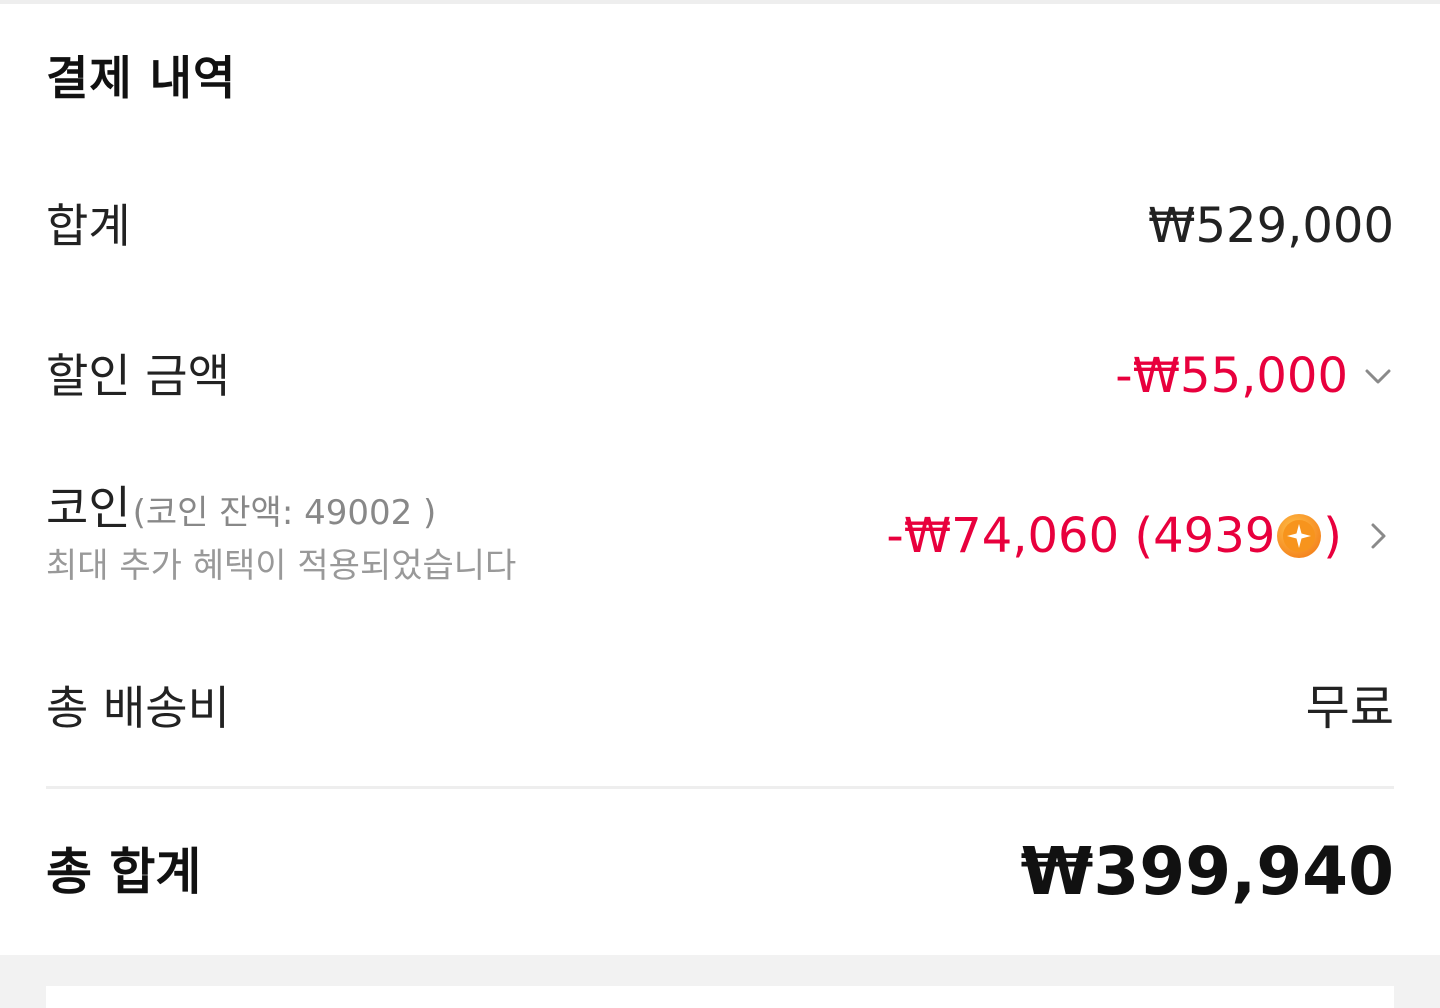 This screenshot has width=1440, height=1008. Describe the element at coordinates (1299, 536) in the screenshot. I see `coin-icon` at that location.